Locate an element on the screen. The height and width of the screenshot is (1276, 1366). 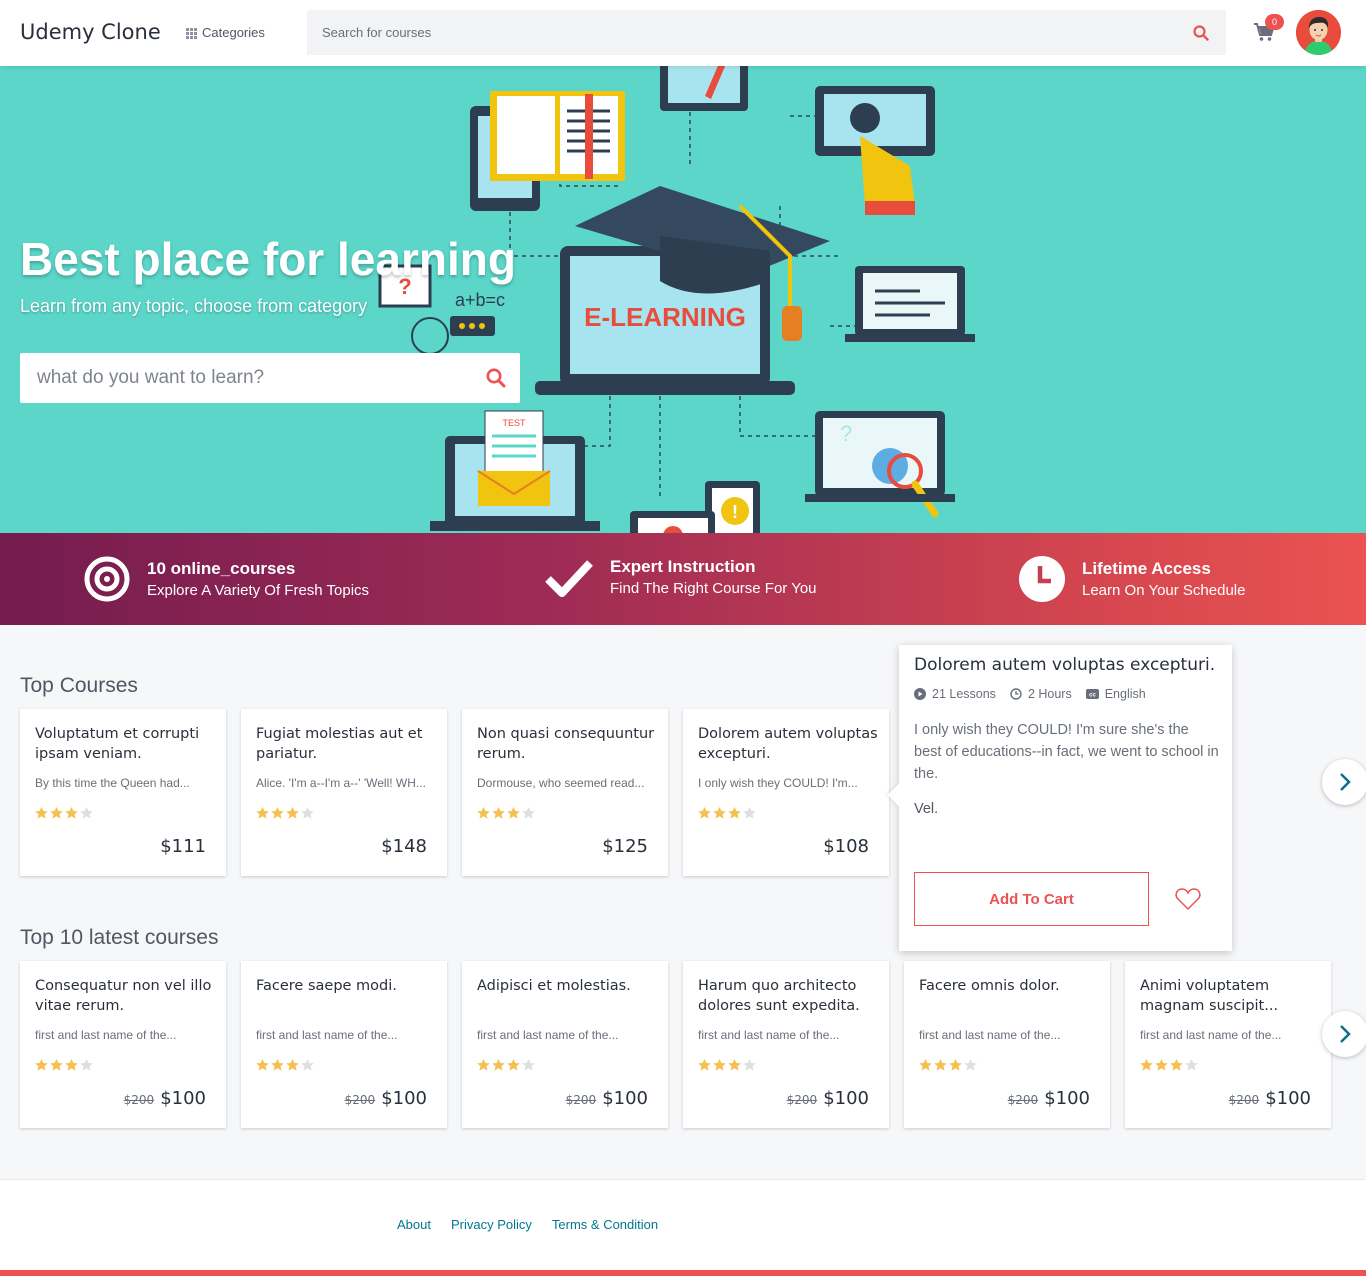
feature-title: Expert Instruction is located at coordinates (683, 566).